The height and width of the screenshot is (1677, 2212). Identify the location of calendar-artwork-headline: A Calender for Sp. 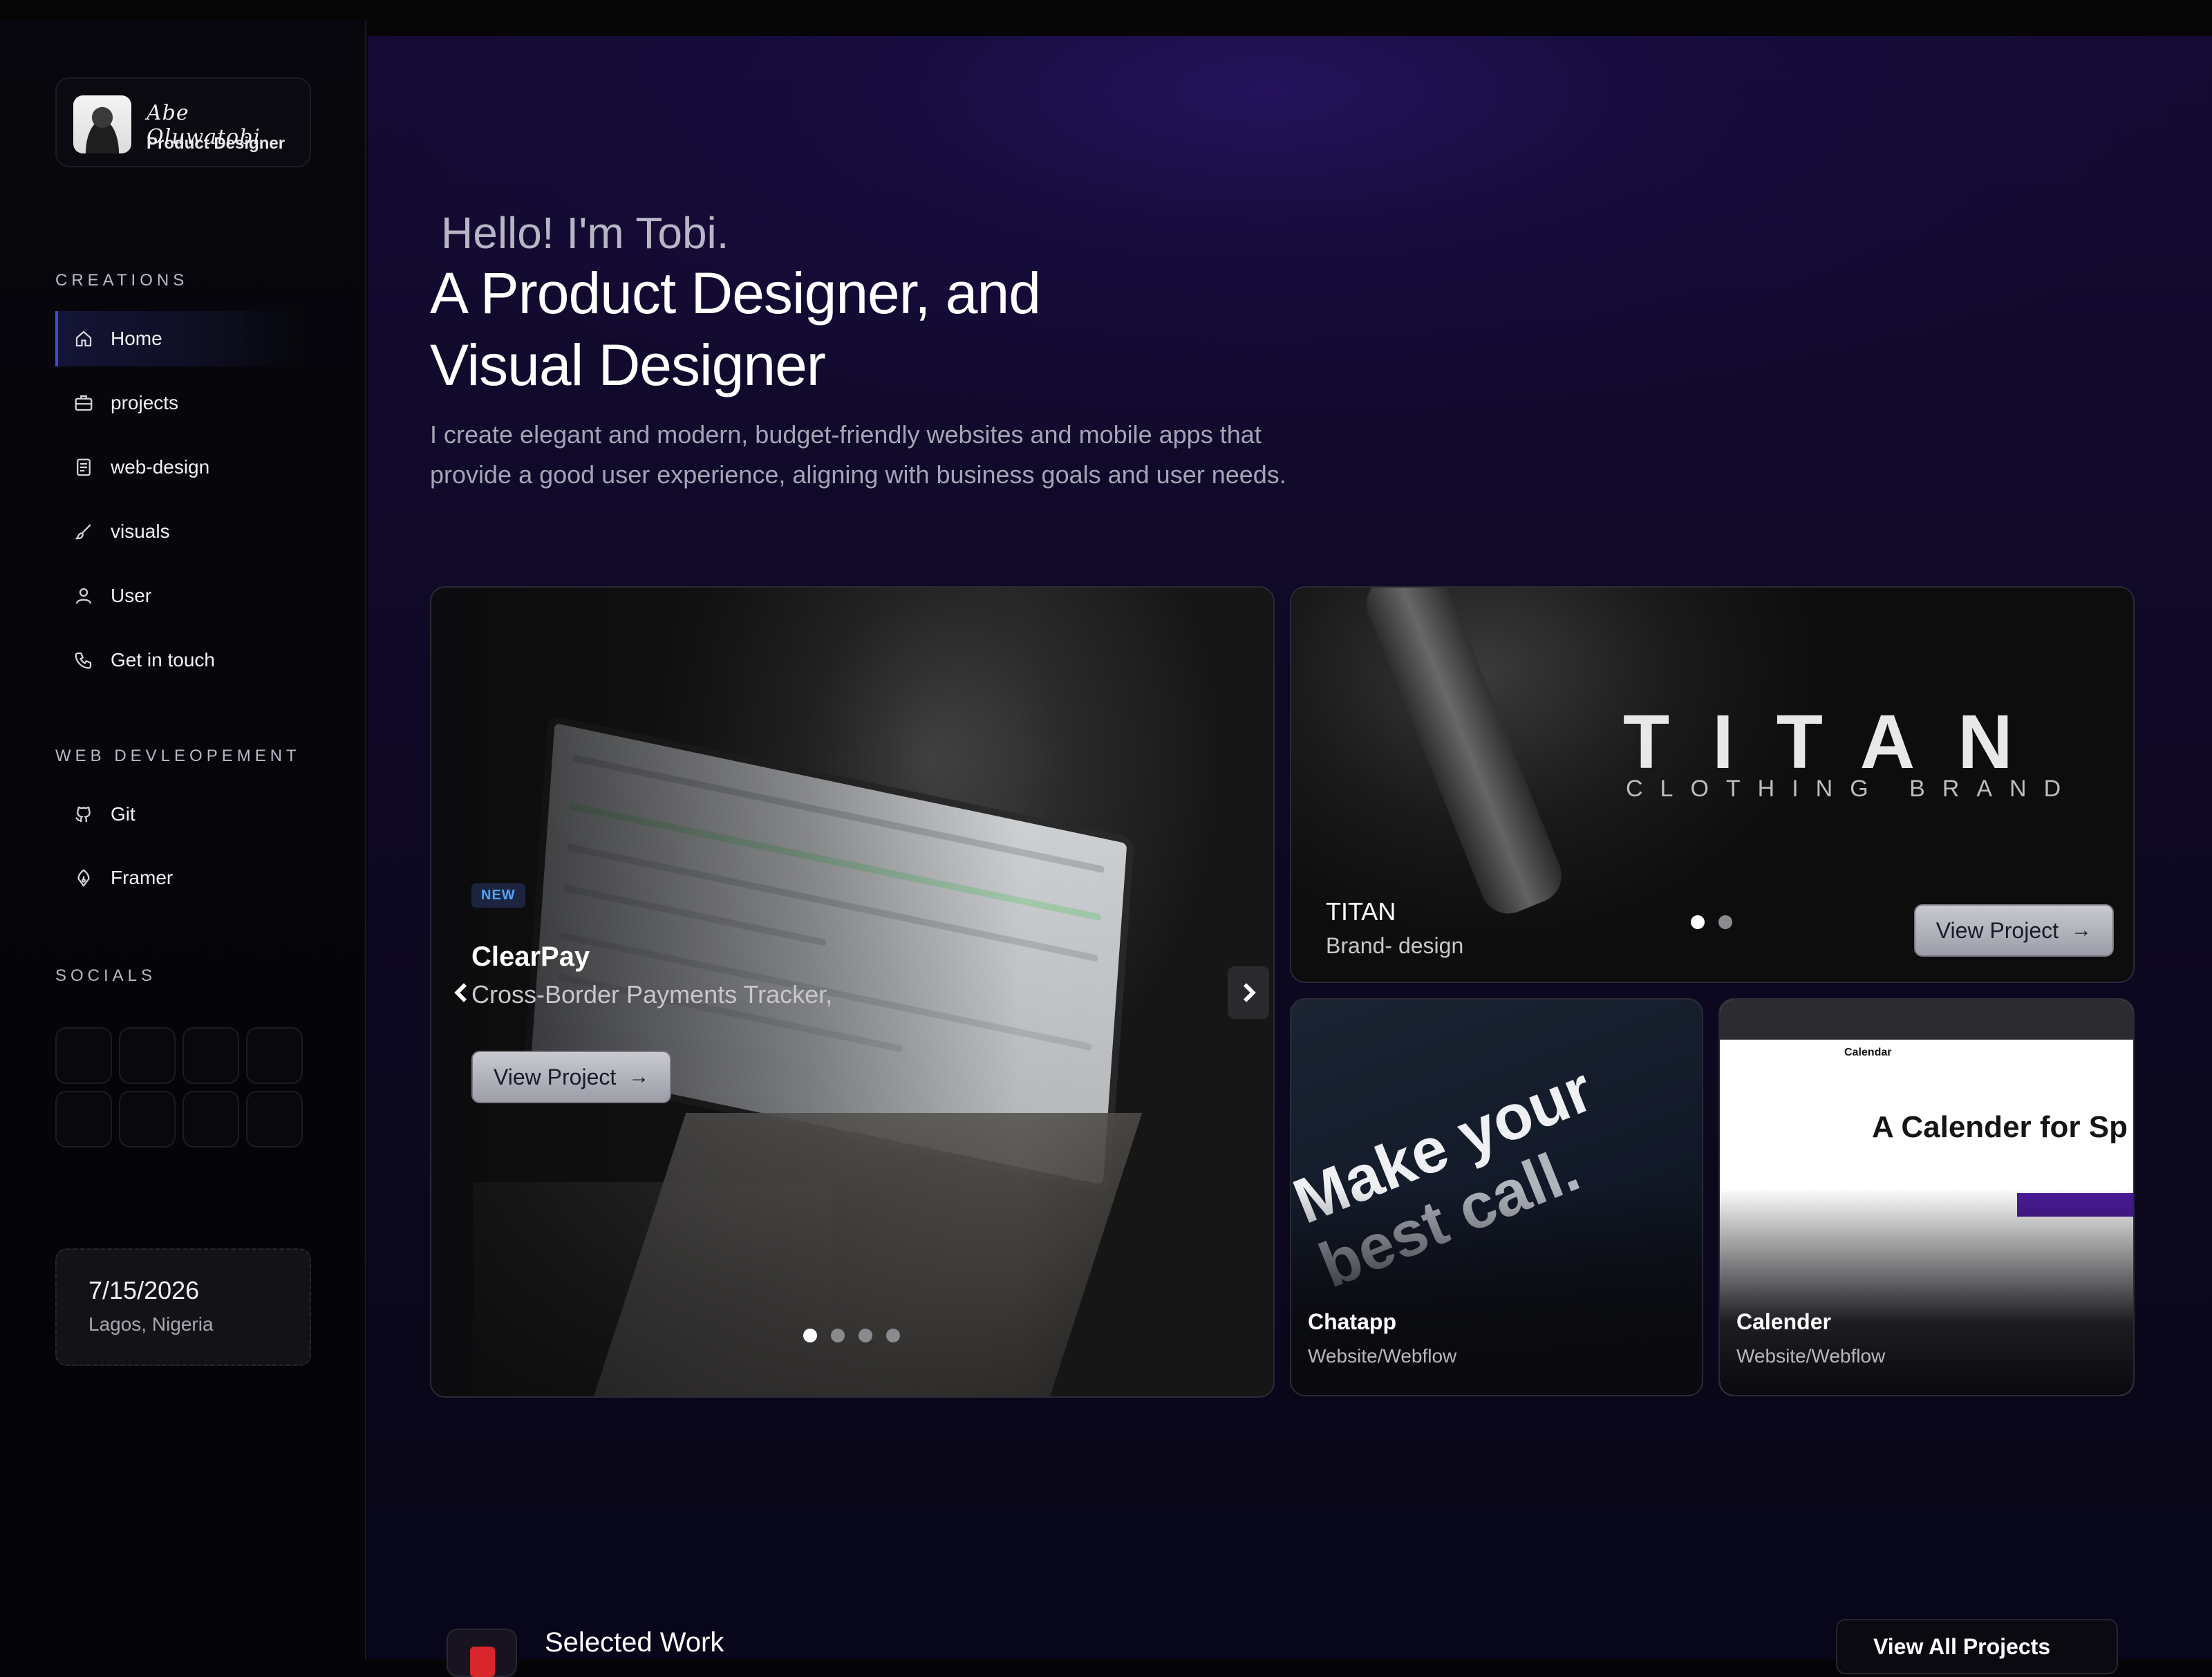
(2000, 1127).